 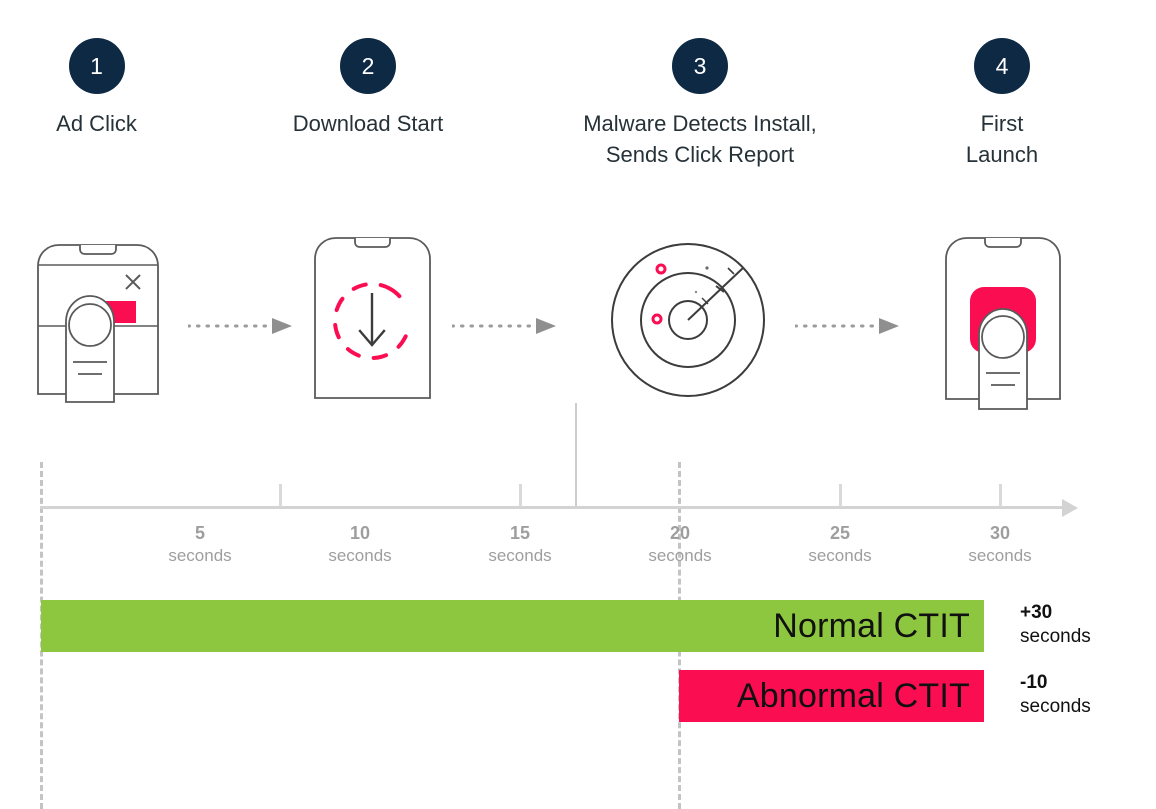 What do you see at coordinates (1055, 706) in the screenshot?
I see `abnormal-ctit-unit: seconds` at bounding box center [1055, 706].